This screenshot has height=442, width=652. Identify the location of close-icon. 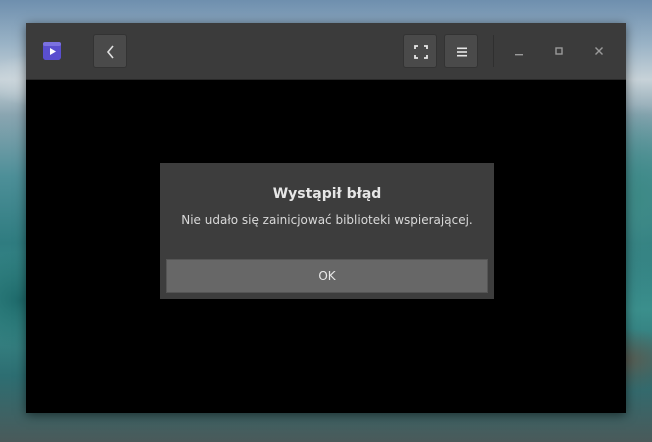
(599, 51).